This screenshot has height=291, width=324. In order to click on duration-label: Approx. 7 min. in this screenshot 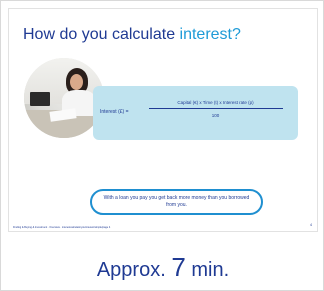, I will do `click(162, 267)`.